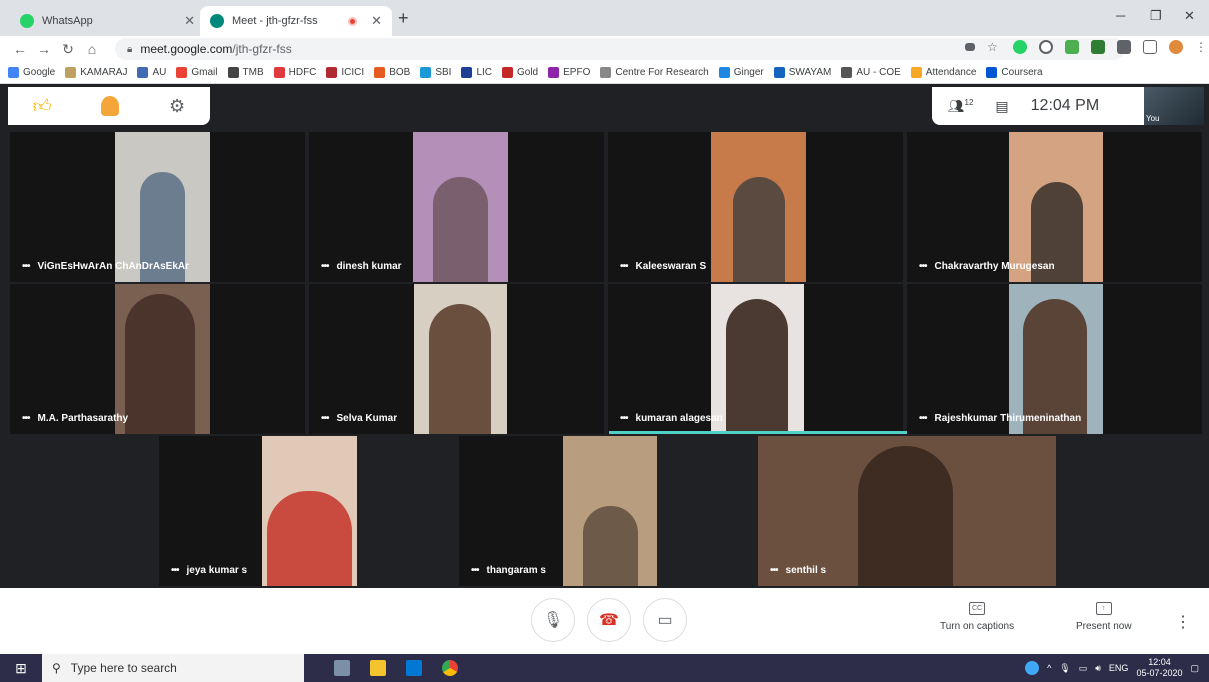 The image size is (1209, 682). I want to click on self-label: You, so click(1153, 118).